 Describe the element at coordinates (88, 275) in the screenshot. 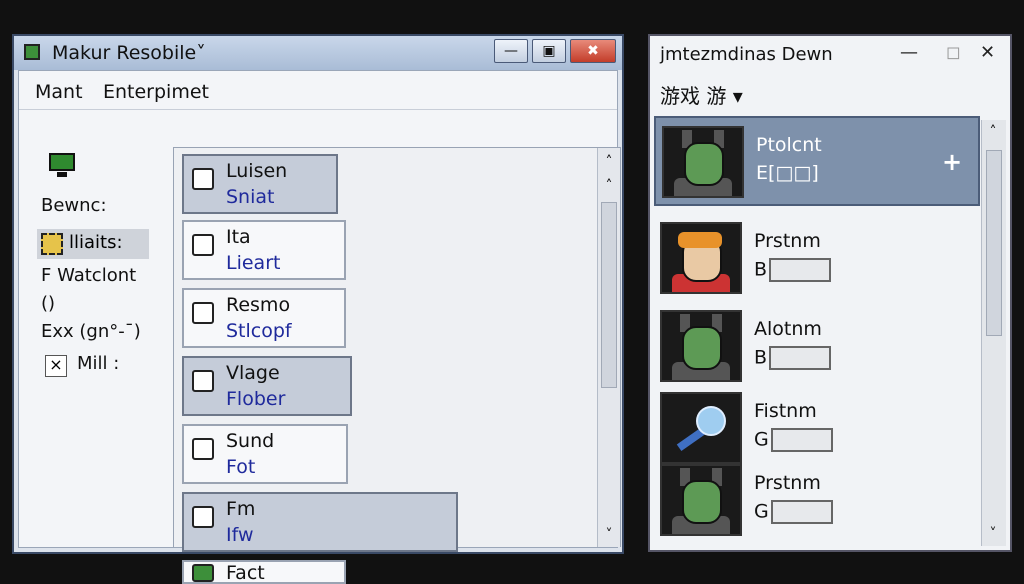

I see `sidebar-label-watclont: F Watclont` at that location.